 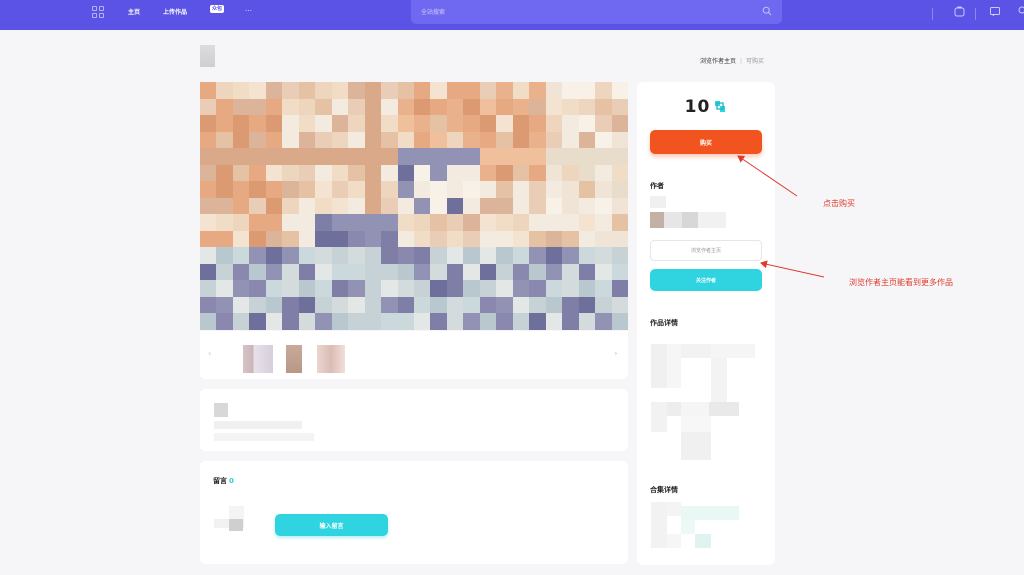 What do you see at coordinates (706, 142) in the screenshot?
I see `buy-button: 购买` at bounding box center [706, 142].